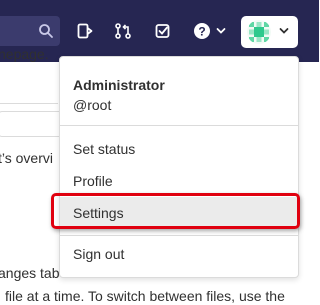  I want to click on sign-out-menu-item: Sign out, so click(179, 254).